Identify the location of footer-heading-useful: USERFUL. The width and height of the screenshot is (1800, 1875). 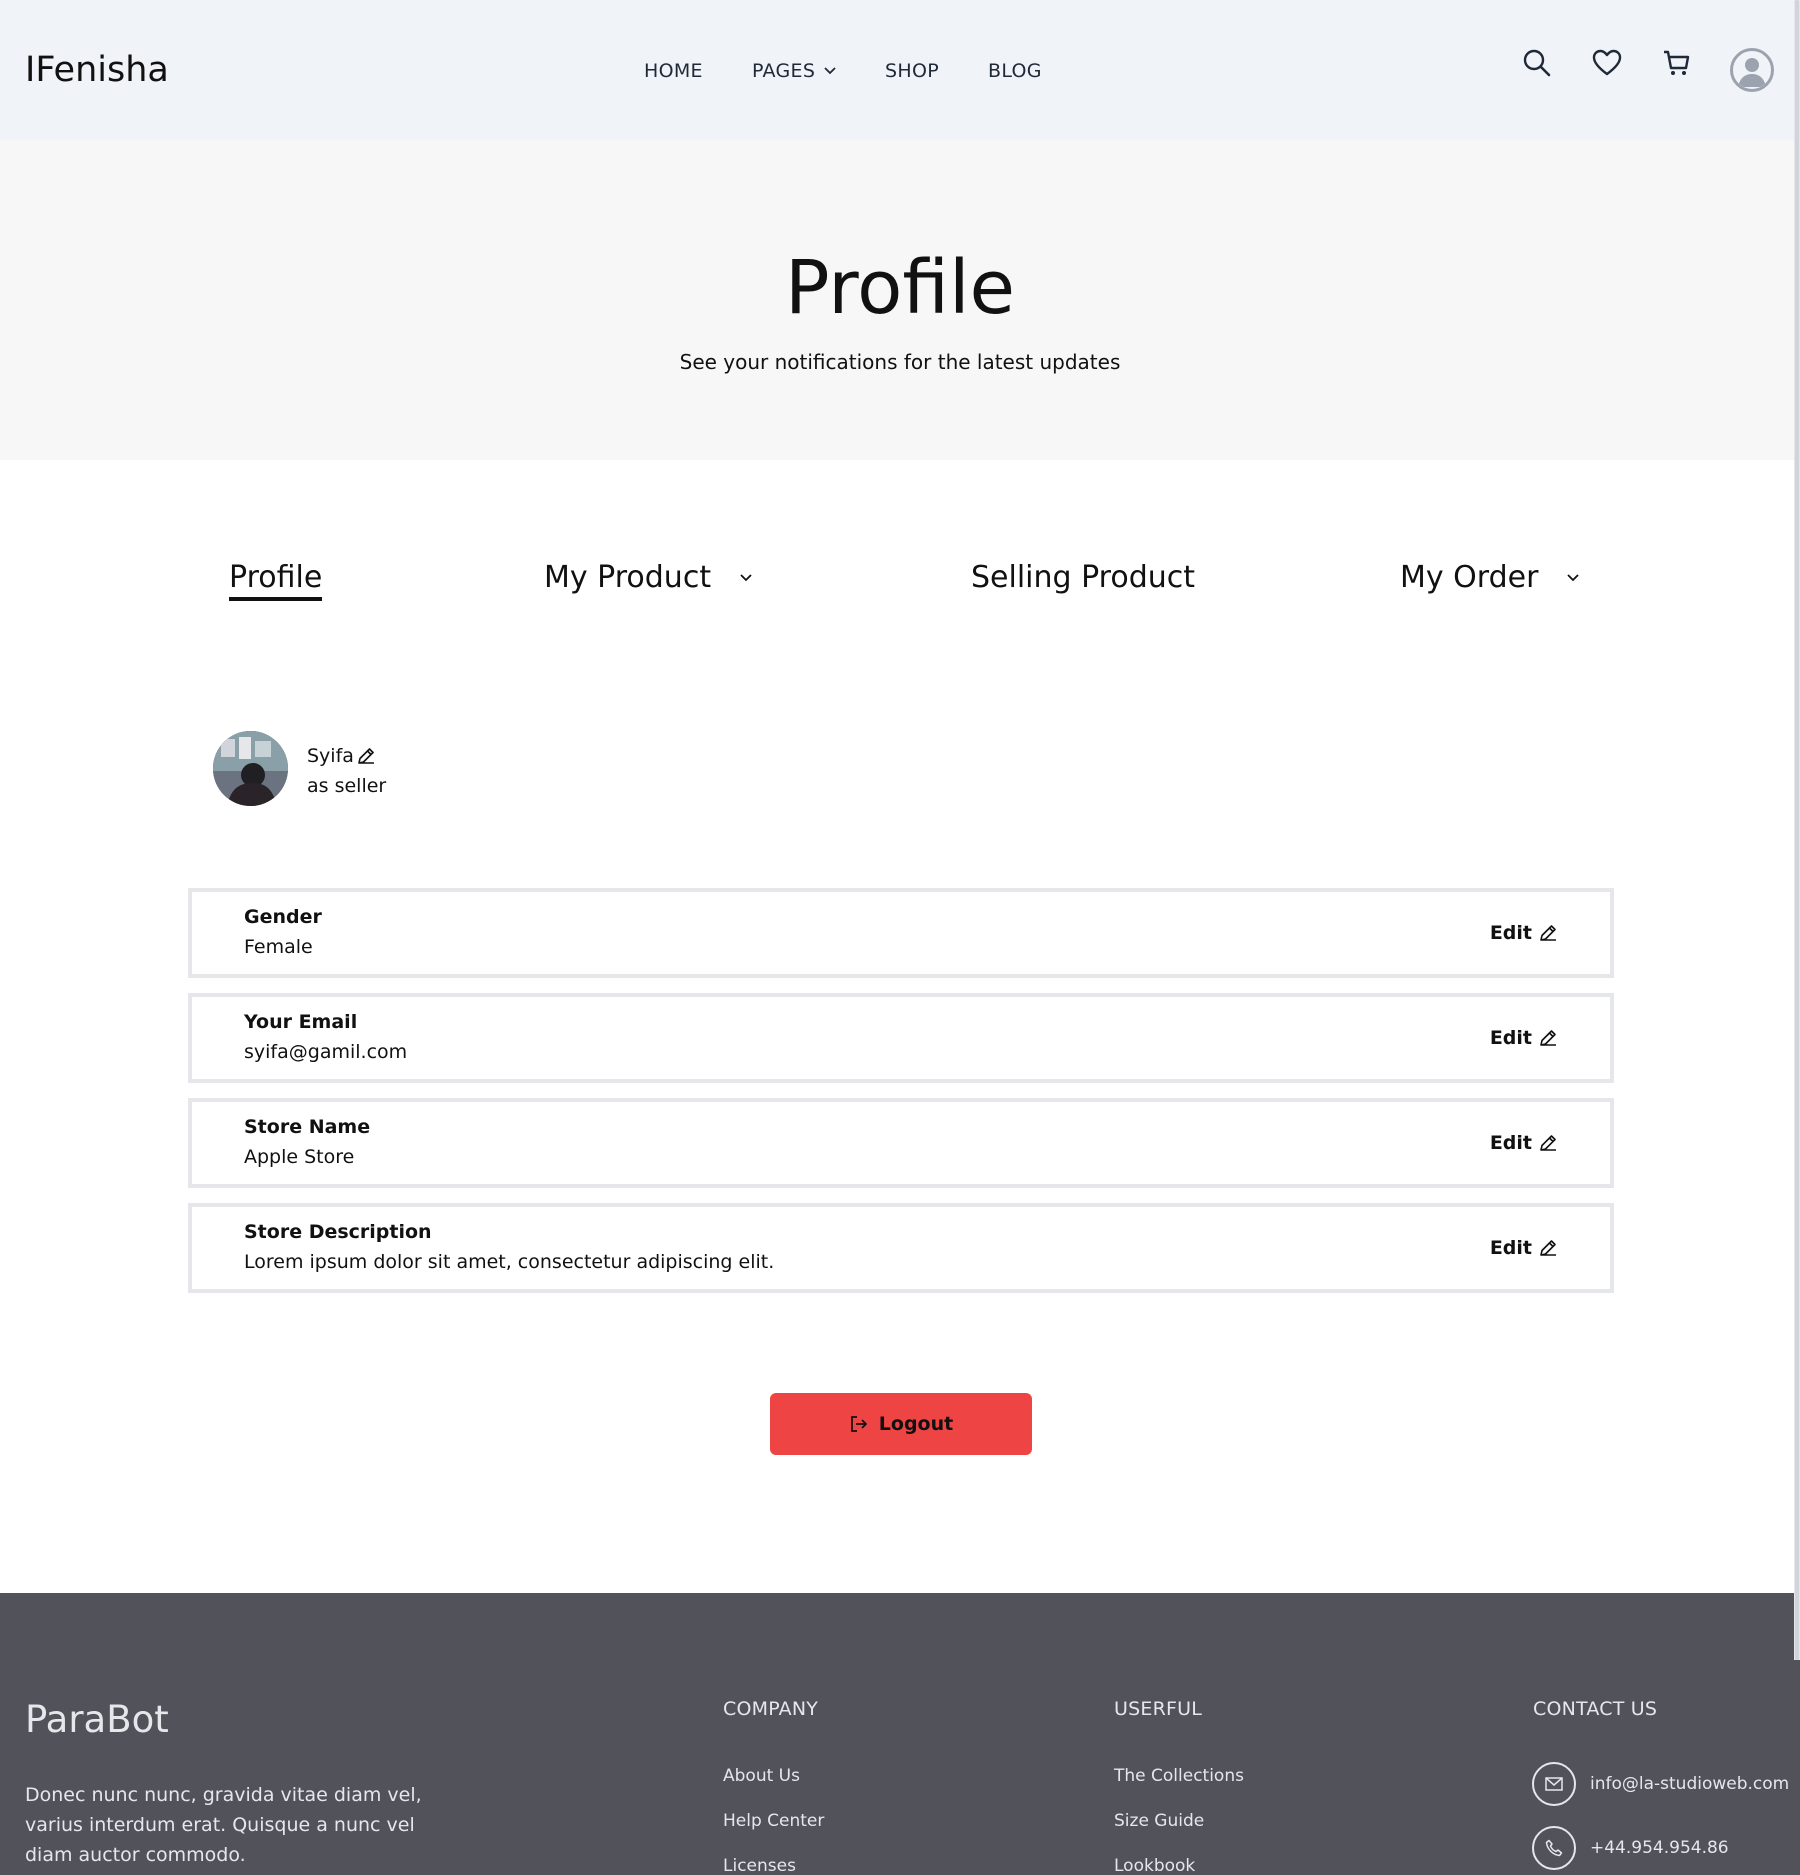
(1158, 1709).